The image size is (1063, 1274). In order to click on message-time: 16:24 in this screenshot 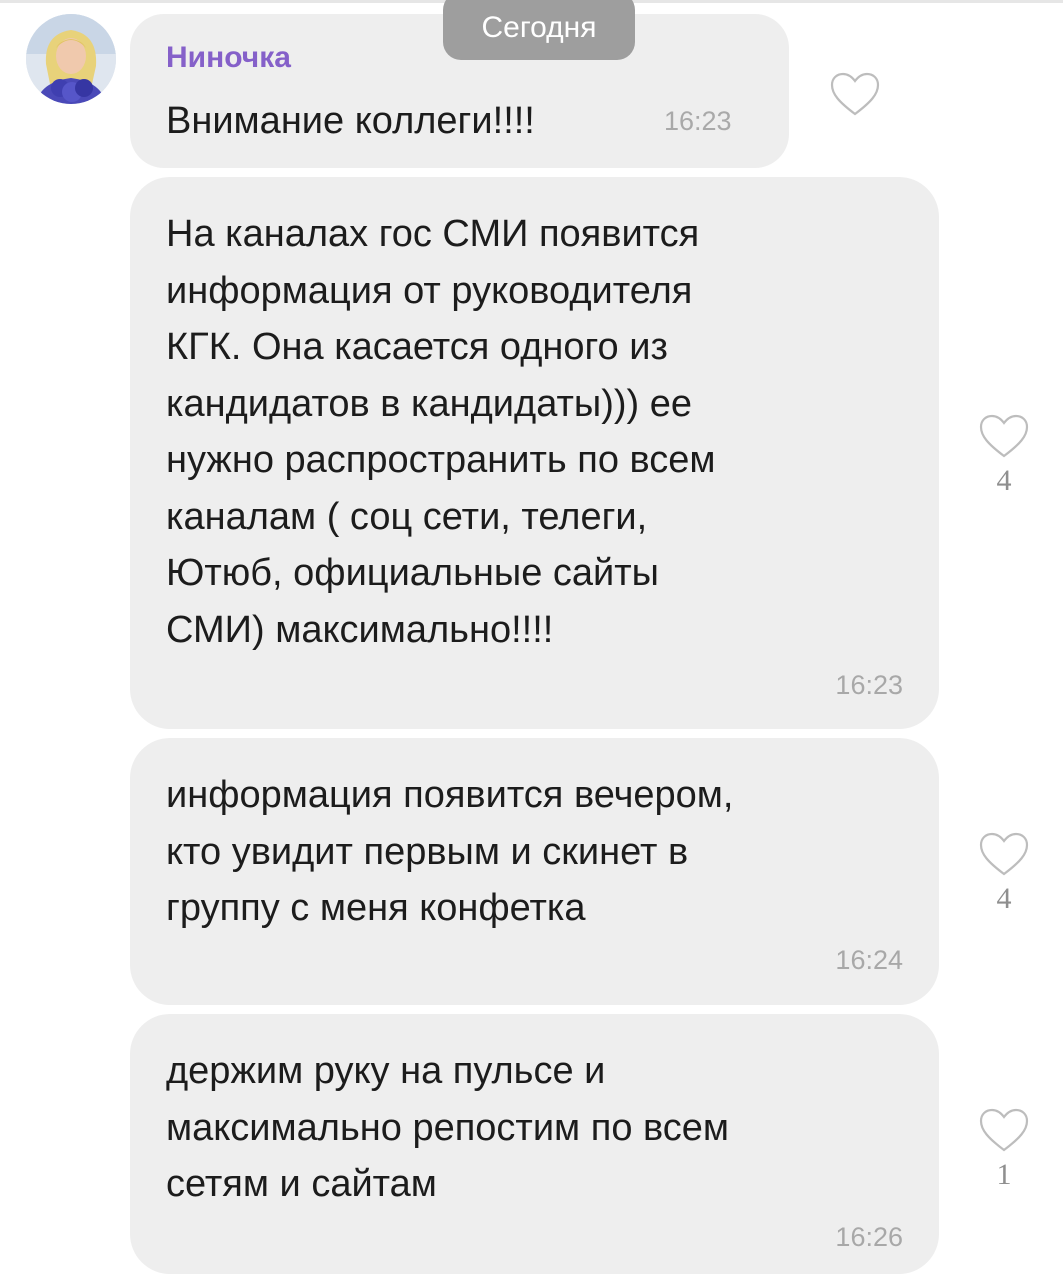, I will do `click(869, 960)`.